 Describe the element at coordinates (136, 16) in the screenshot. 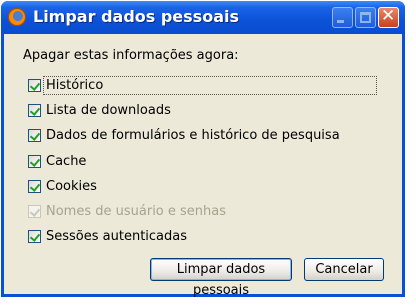

I see `window-title: Limpar dados pessoais` at that location.